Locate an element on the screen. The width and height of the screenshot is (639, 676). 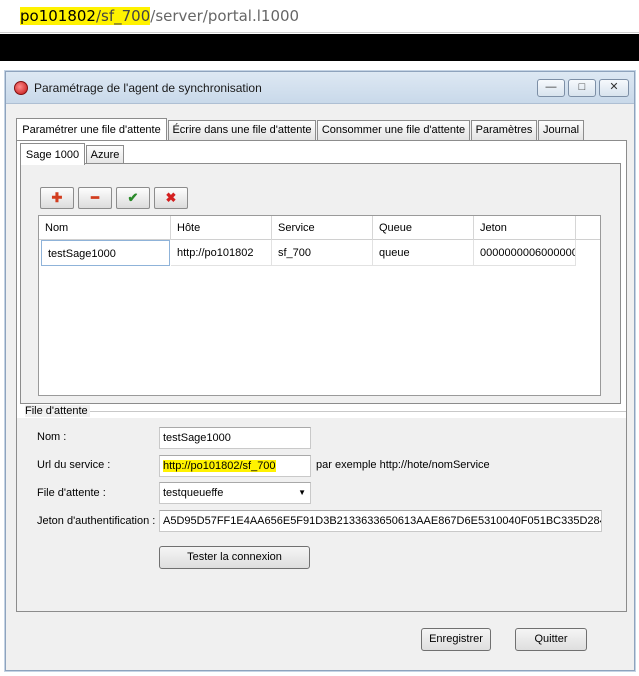
column-queue: Queue is located at coordinates (423, 228).